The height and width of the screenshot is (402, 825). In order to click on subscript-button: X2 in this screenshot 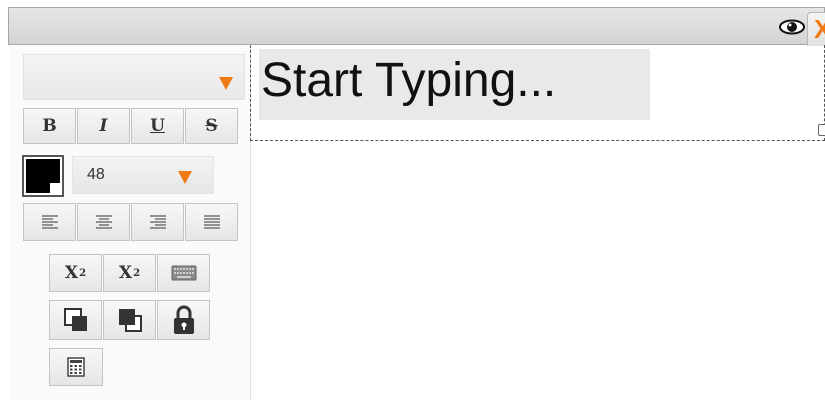, I will do `click(75, 273)`.